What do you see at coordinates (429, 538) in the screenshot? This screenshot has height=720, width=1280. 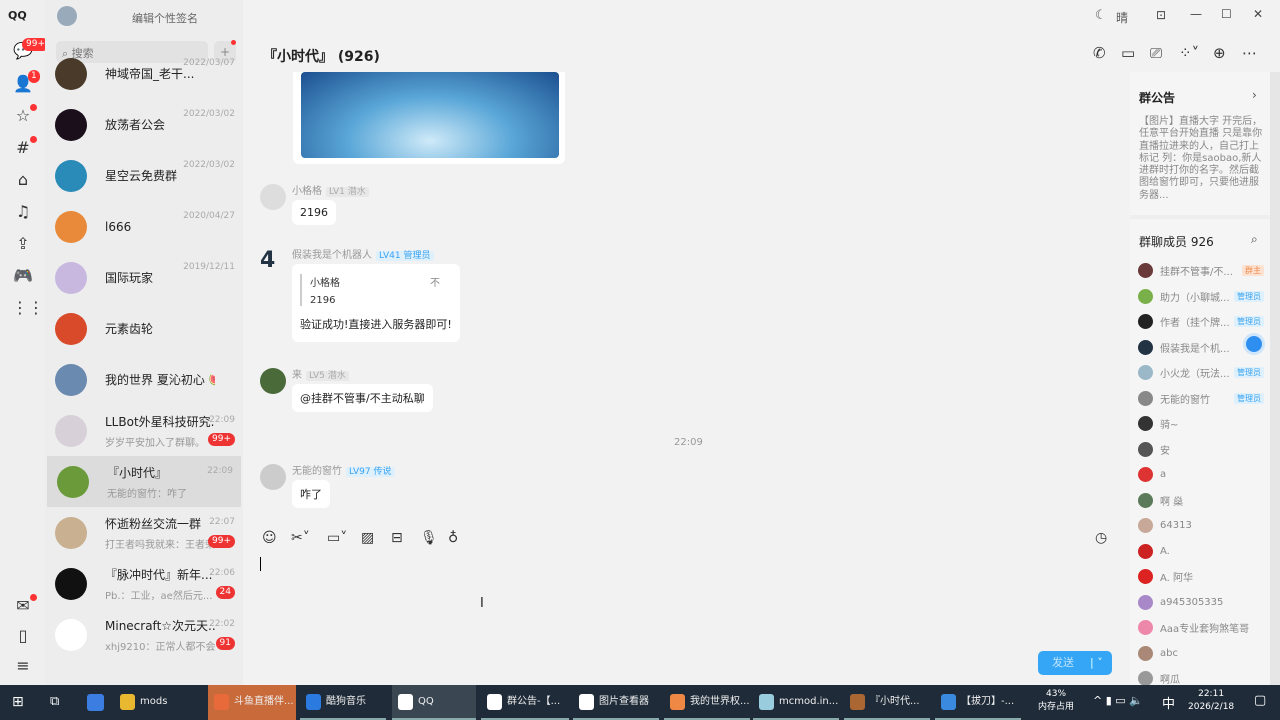 I see `microphone-icon: 🎙` at bounding box center [429, 538].